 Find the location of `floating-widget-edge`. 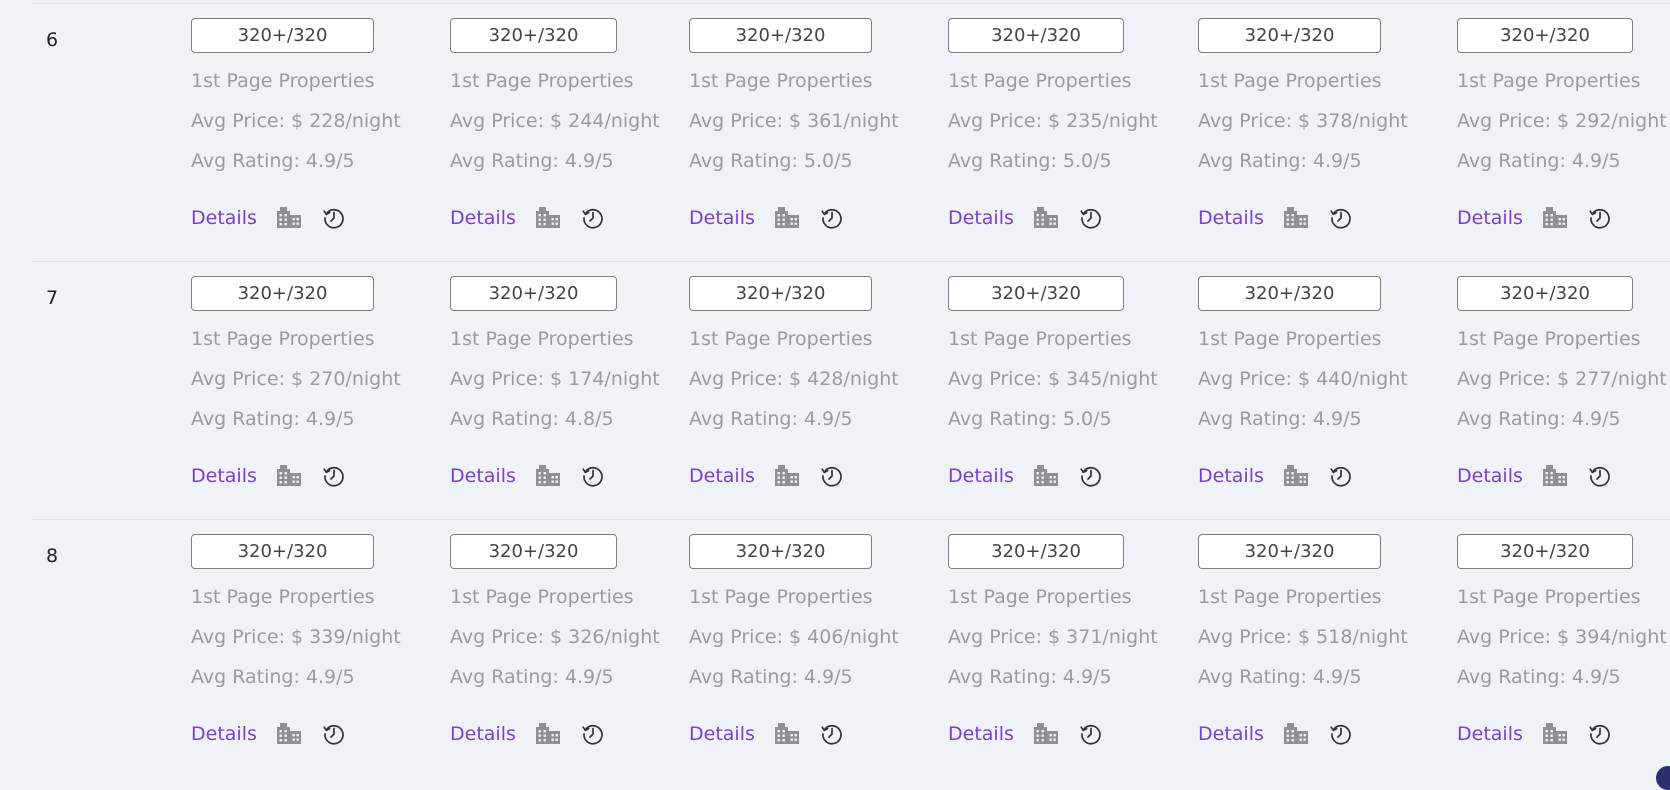

floating-widget-edge is located at coordinates (1663, 778).